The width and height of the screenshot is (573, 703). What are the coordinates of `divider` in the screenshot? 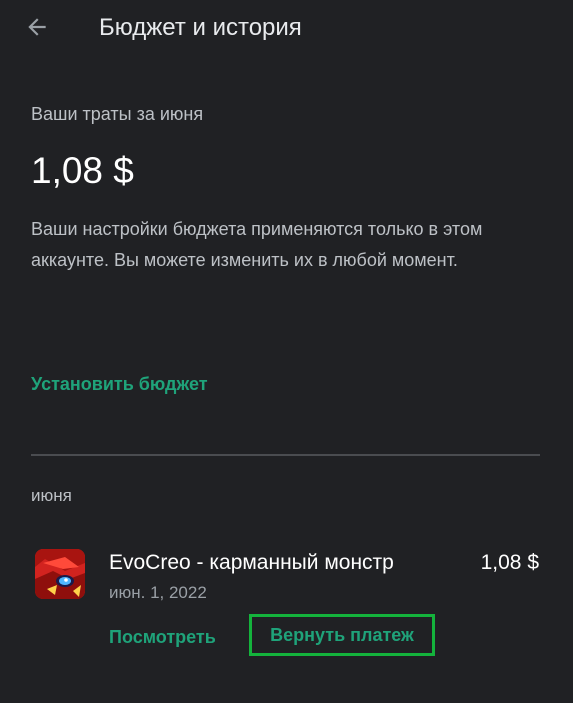 It's located at (285, 455).